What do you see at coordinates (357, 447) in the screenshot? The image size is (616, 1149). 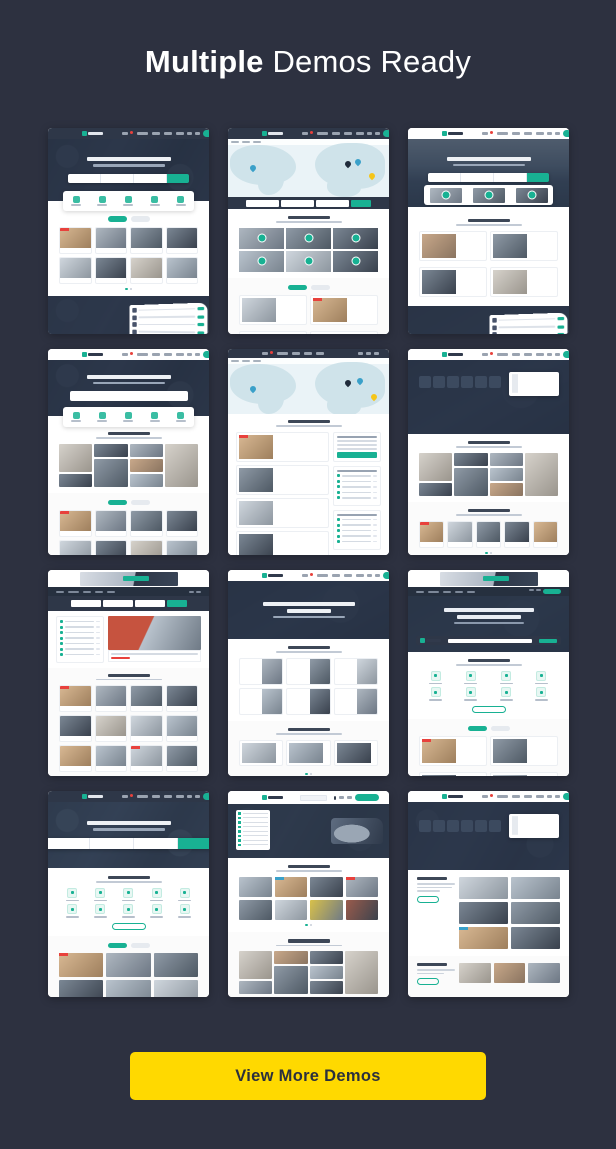 I see `search-ads-widget` at bounding box center [357, 447].